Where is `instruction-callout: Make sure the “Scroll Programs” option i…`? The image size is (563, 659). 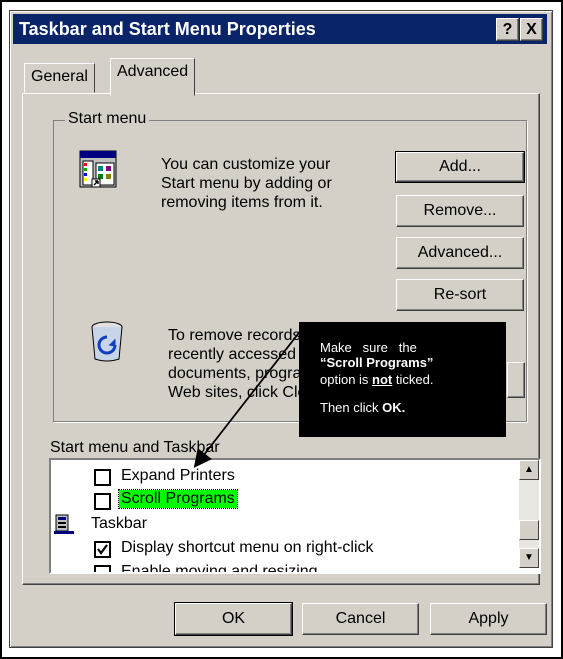 instruction-callout: Make sure the “Scroll Programs” option i… is located at coordinates (402, 379).